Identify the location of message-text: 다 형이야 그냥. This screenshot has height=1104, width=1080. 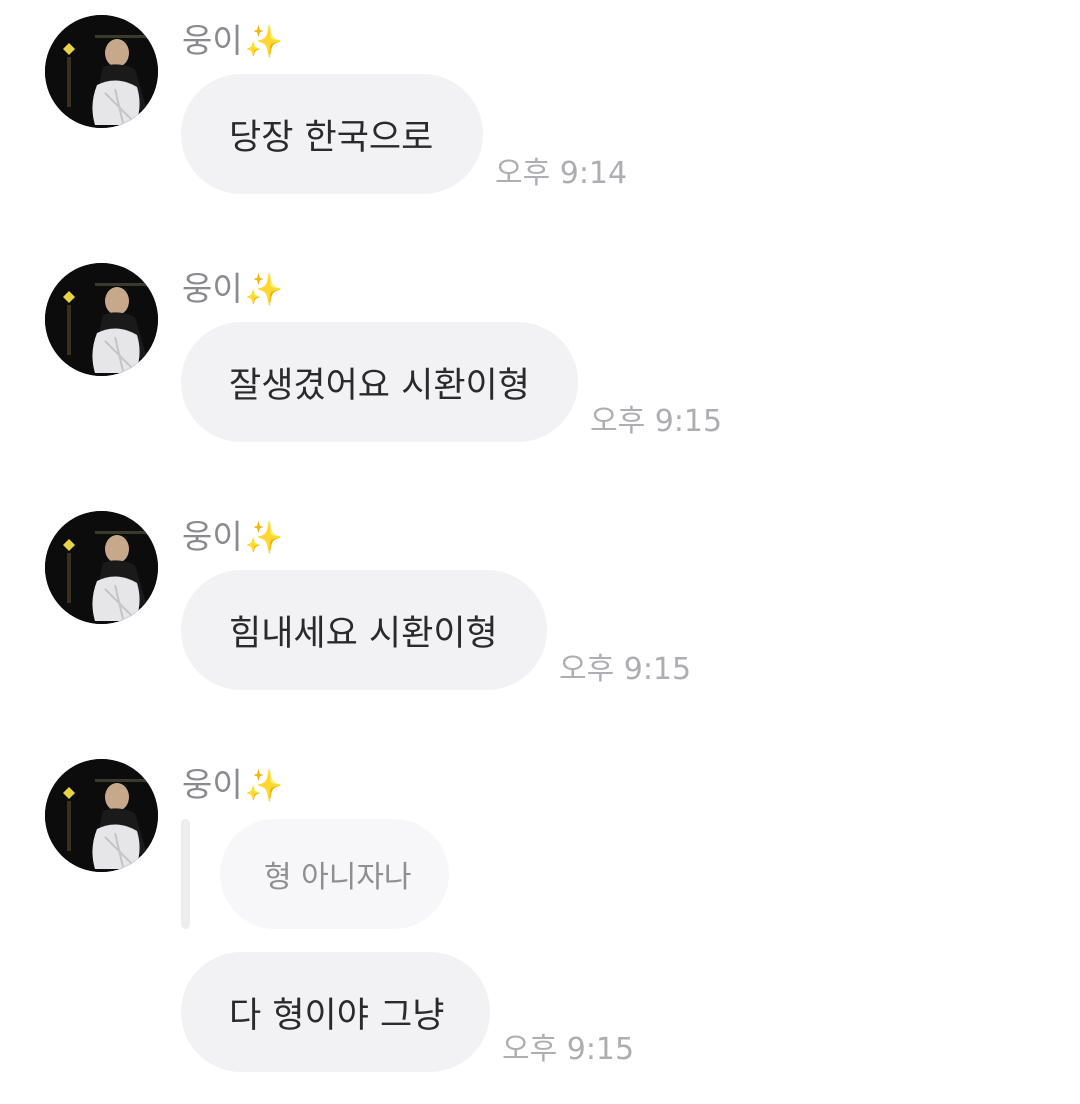
(337, 1015).